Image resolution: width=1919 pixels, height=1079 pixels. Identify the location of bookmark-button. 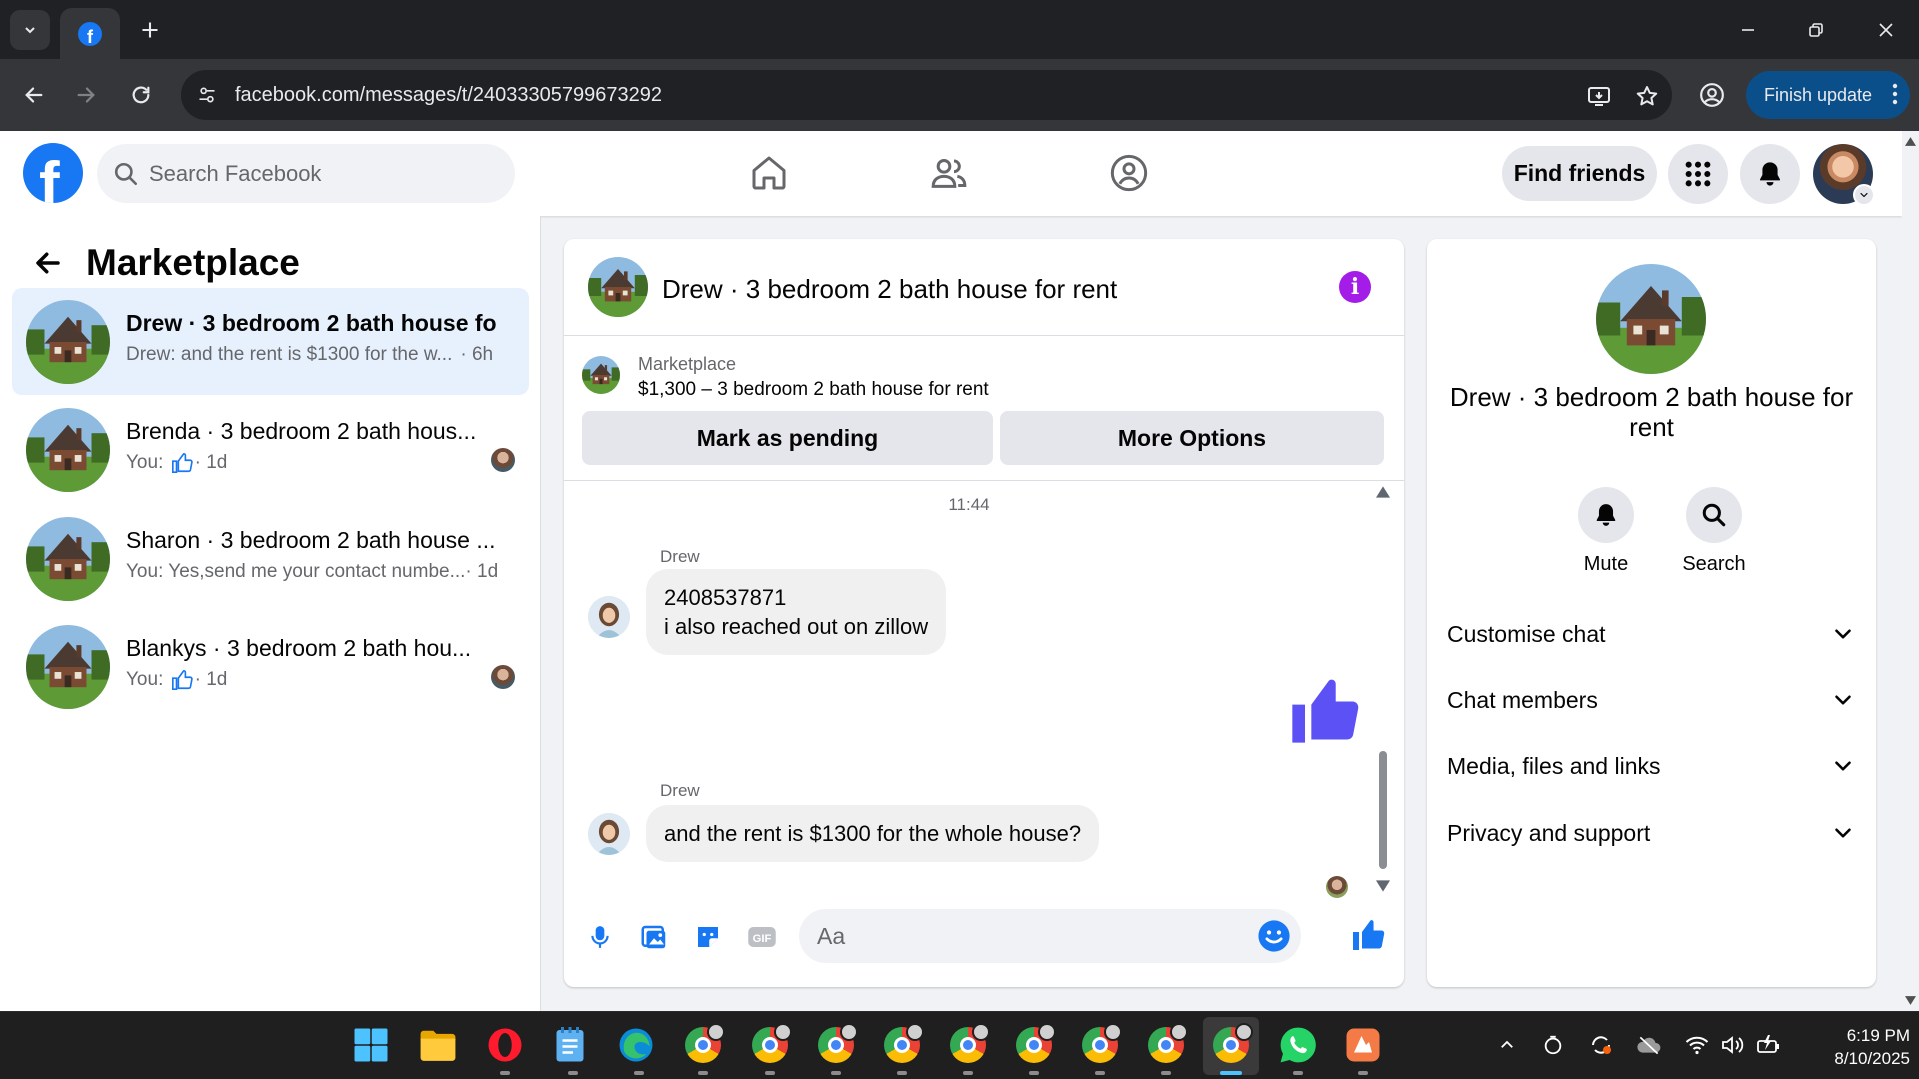
(1647, 96).